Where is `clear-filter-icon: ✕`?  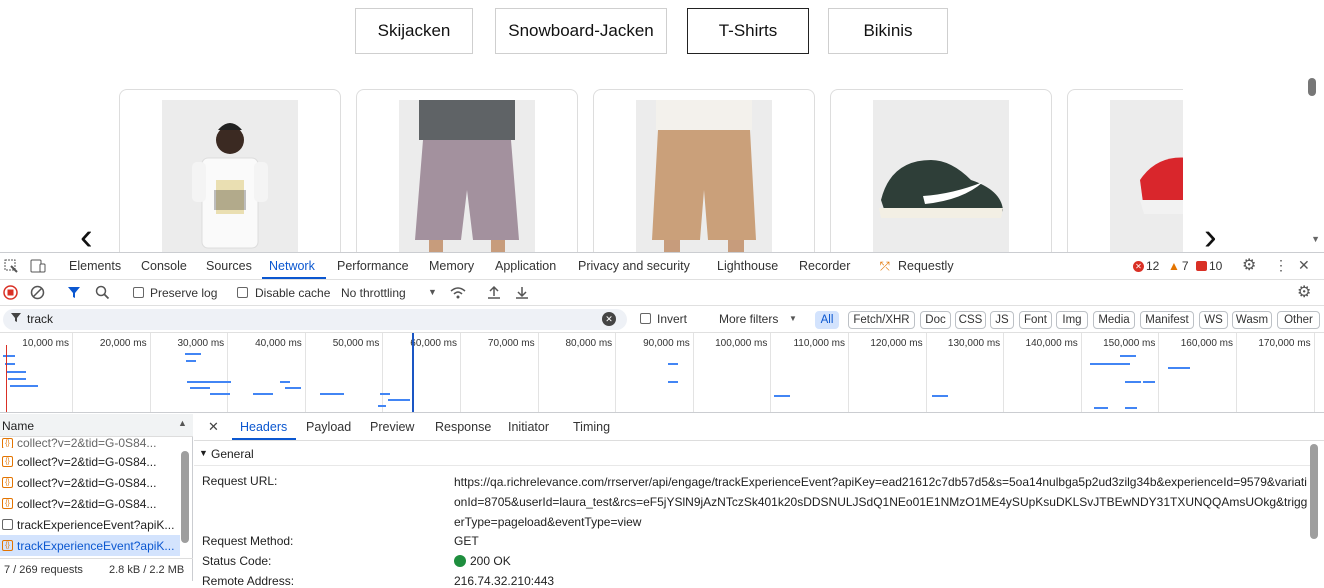
clear-filter-icon: ✕ is located at coordinates (609, 319).